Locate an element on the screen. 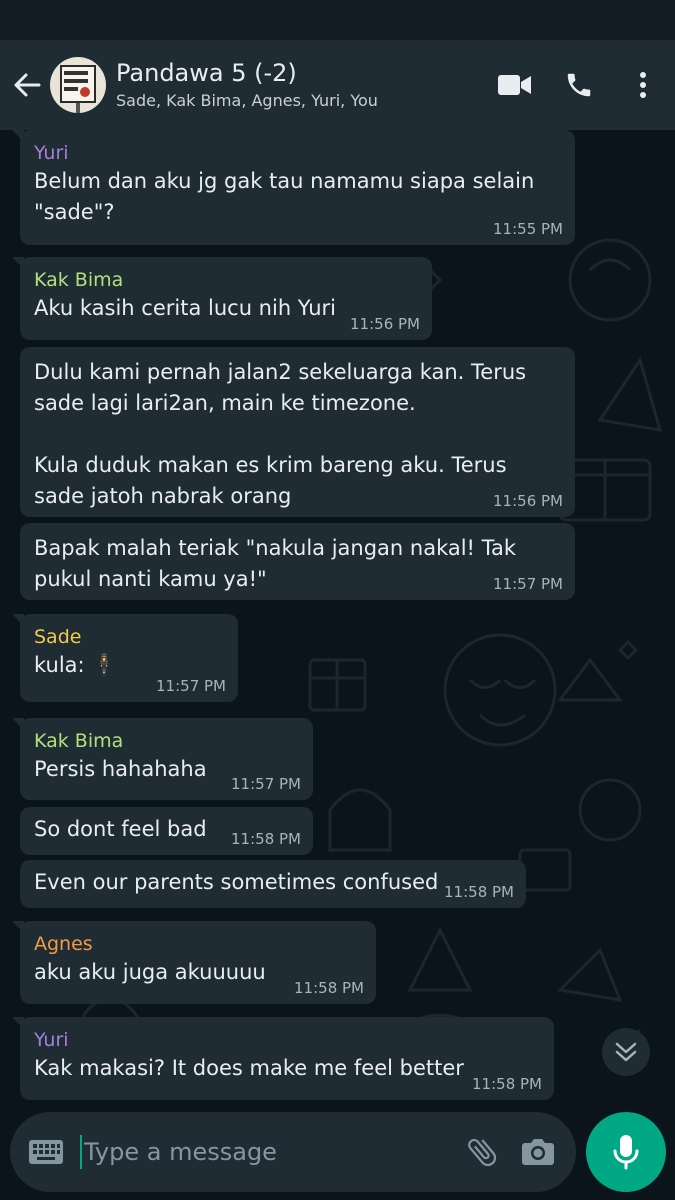 This screenshot has height=1200, width=675. status-bar is located at coordinates (337, 20).